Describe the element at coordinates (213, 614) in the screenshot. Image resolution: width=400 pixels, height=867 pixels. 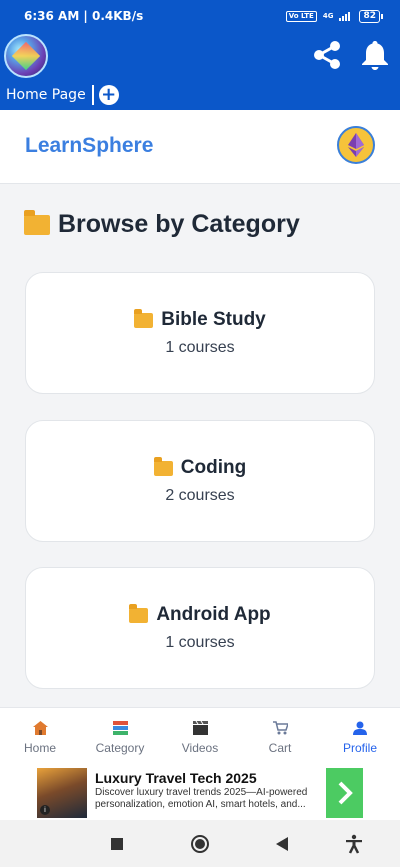
I see `category-name: Android App` at that location.